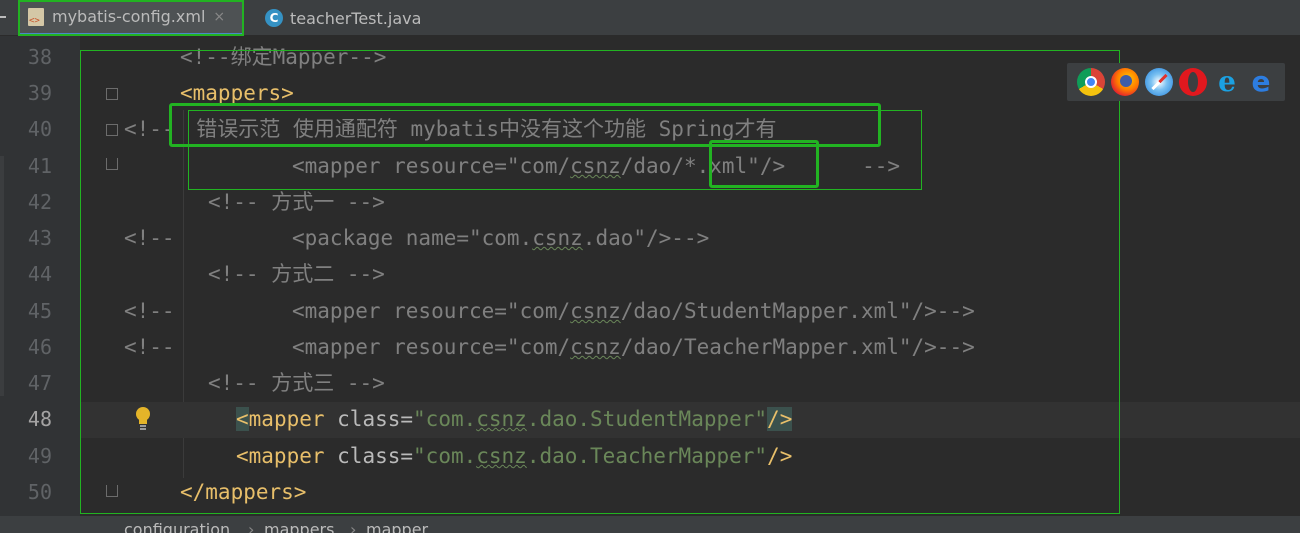 The height and width of the screenshot is (533, 1300). What do you see at coordinates (39, 383) in the screenshot?
I see `line-number: 47` at bounding box center [39, 383].